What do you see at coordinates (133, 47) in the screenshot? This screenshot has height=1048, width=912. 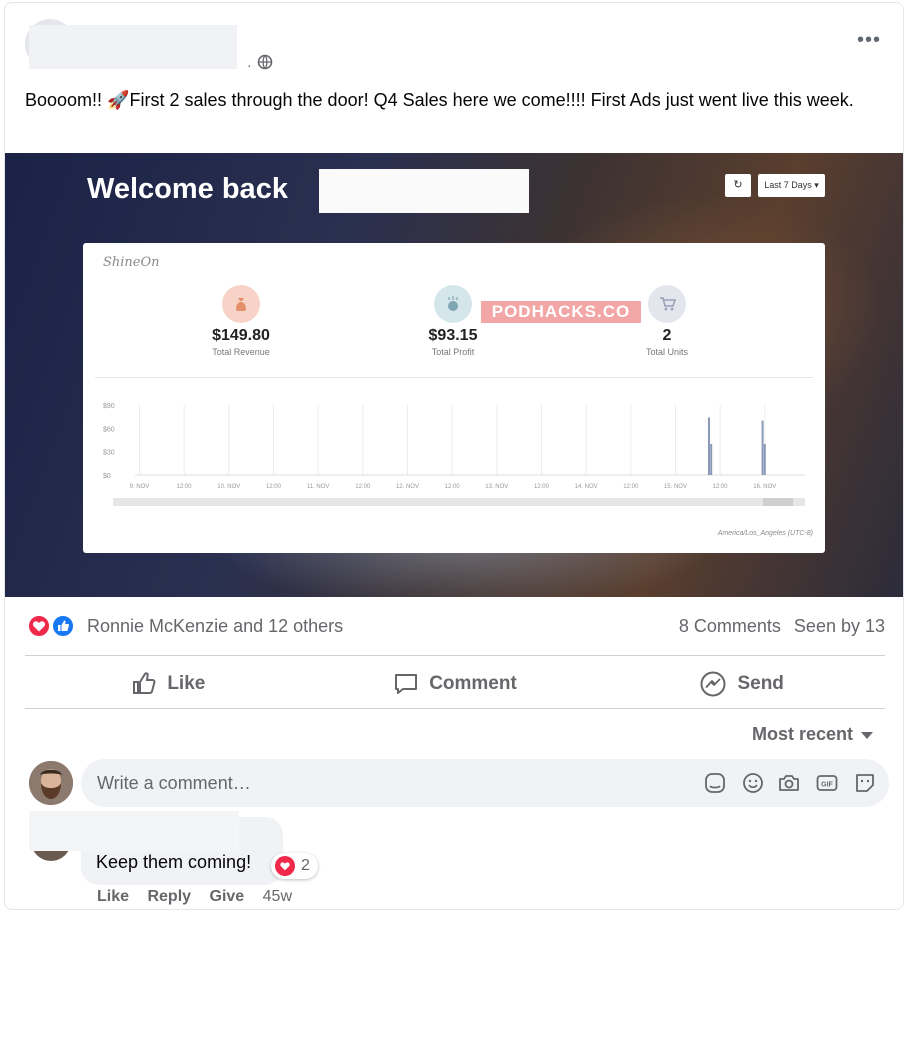 I see `author-name-redaction` at bounding box center [133, 47].